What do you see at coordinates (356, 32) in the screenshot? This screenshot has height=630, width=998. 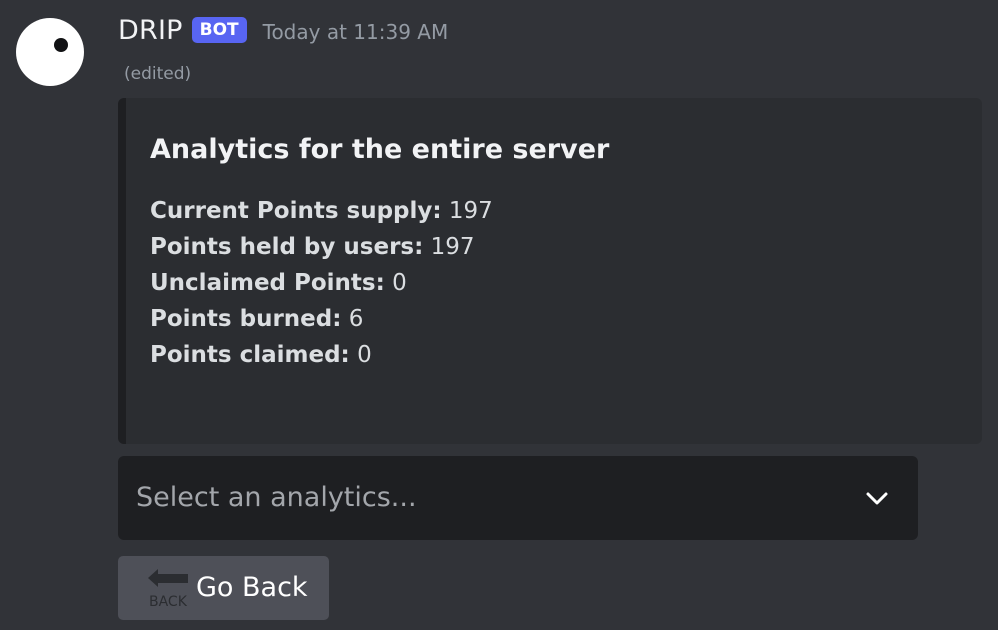 I see `message-timestamp: Today at 11:39 AM` at bounding box center [356, 32].